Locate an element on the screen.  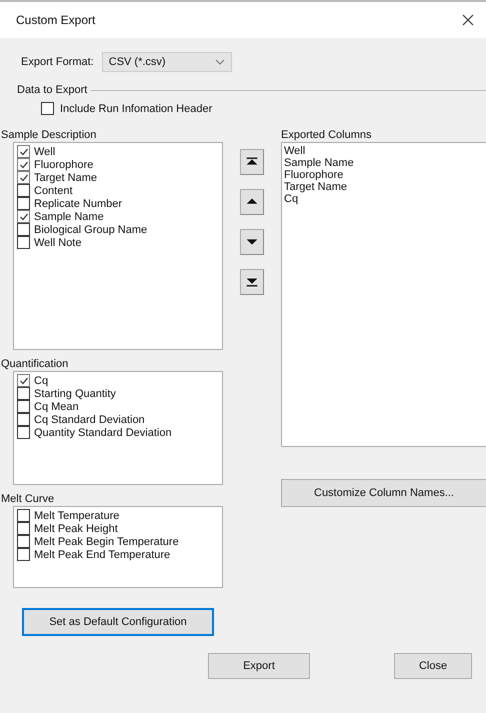
checkbox-label: Melt Temperature is located at coordinates (77, 516).